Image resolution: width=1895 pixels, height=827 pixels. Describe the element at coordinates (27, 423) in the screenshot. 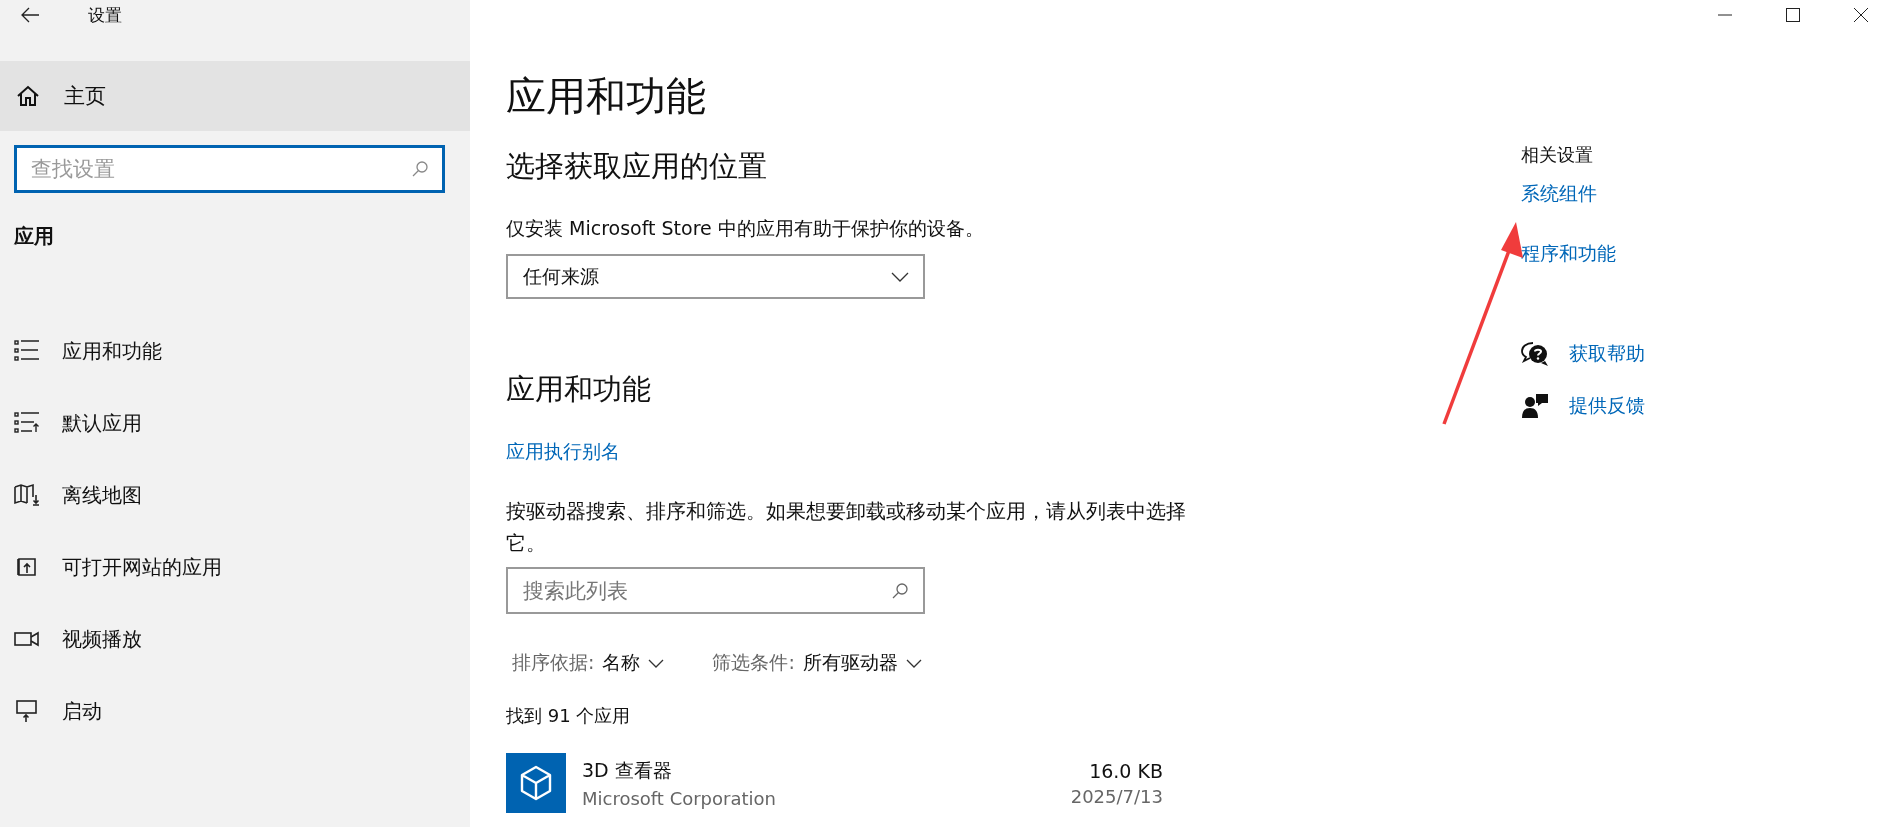

I see `list-arrow-icon` at that location.